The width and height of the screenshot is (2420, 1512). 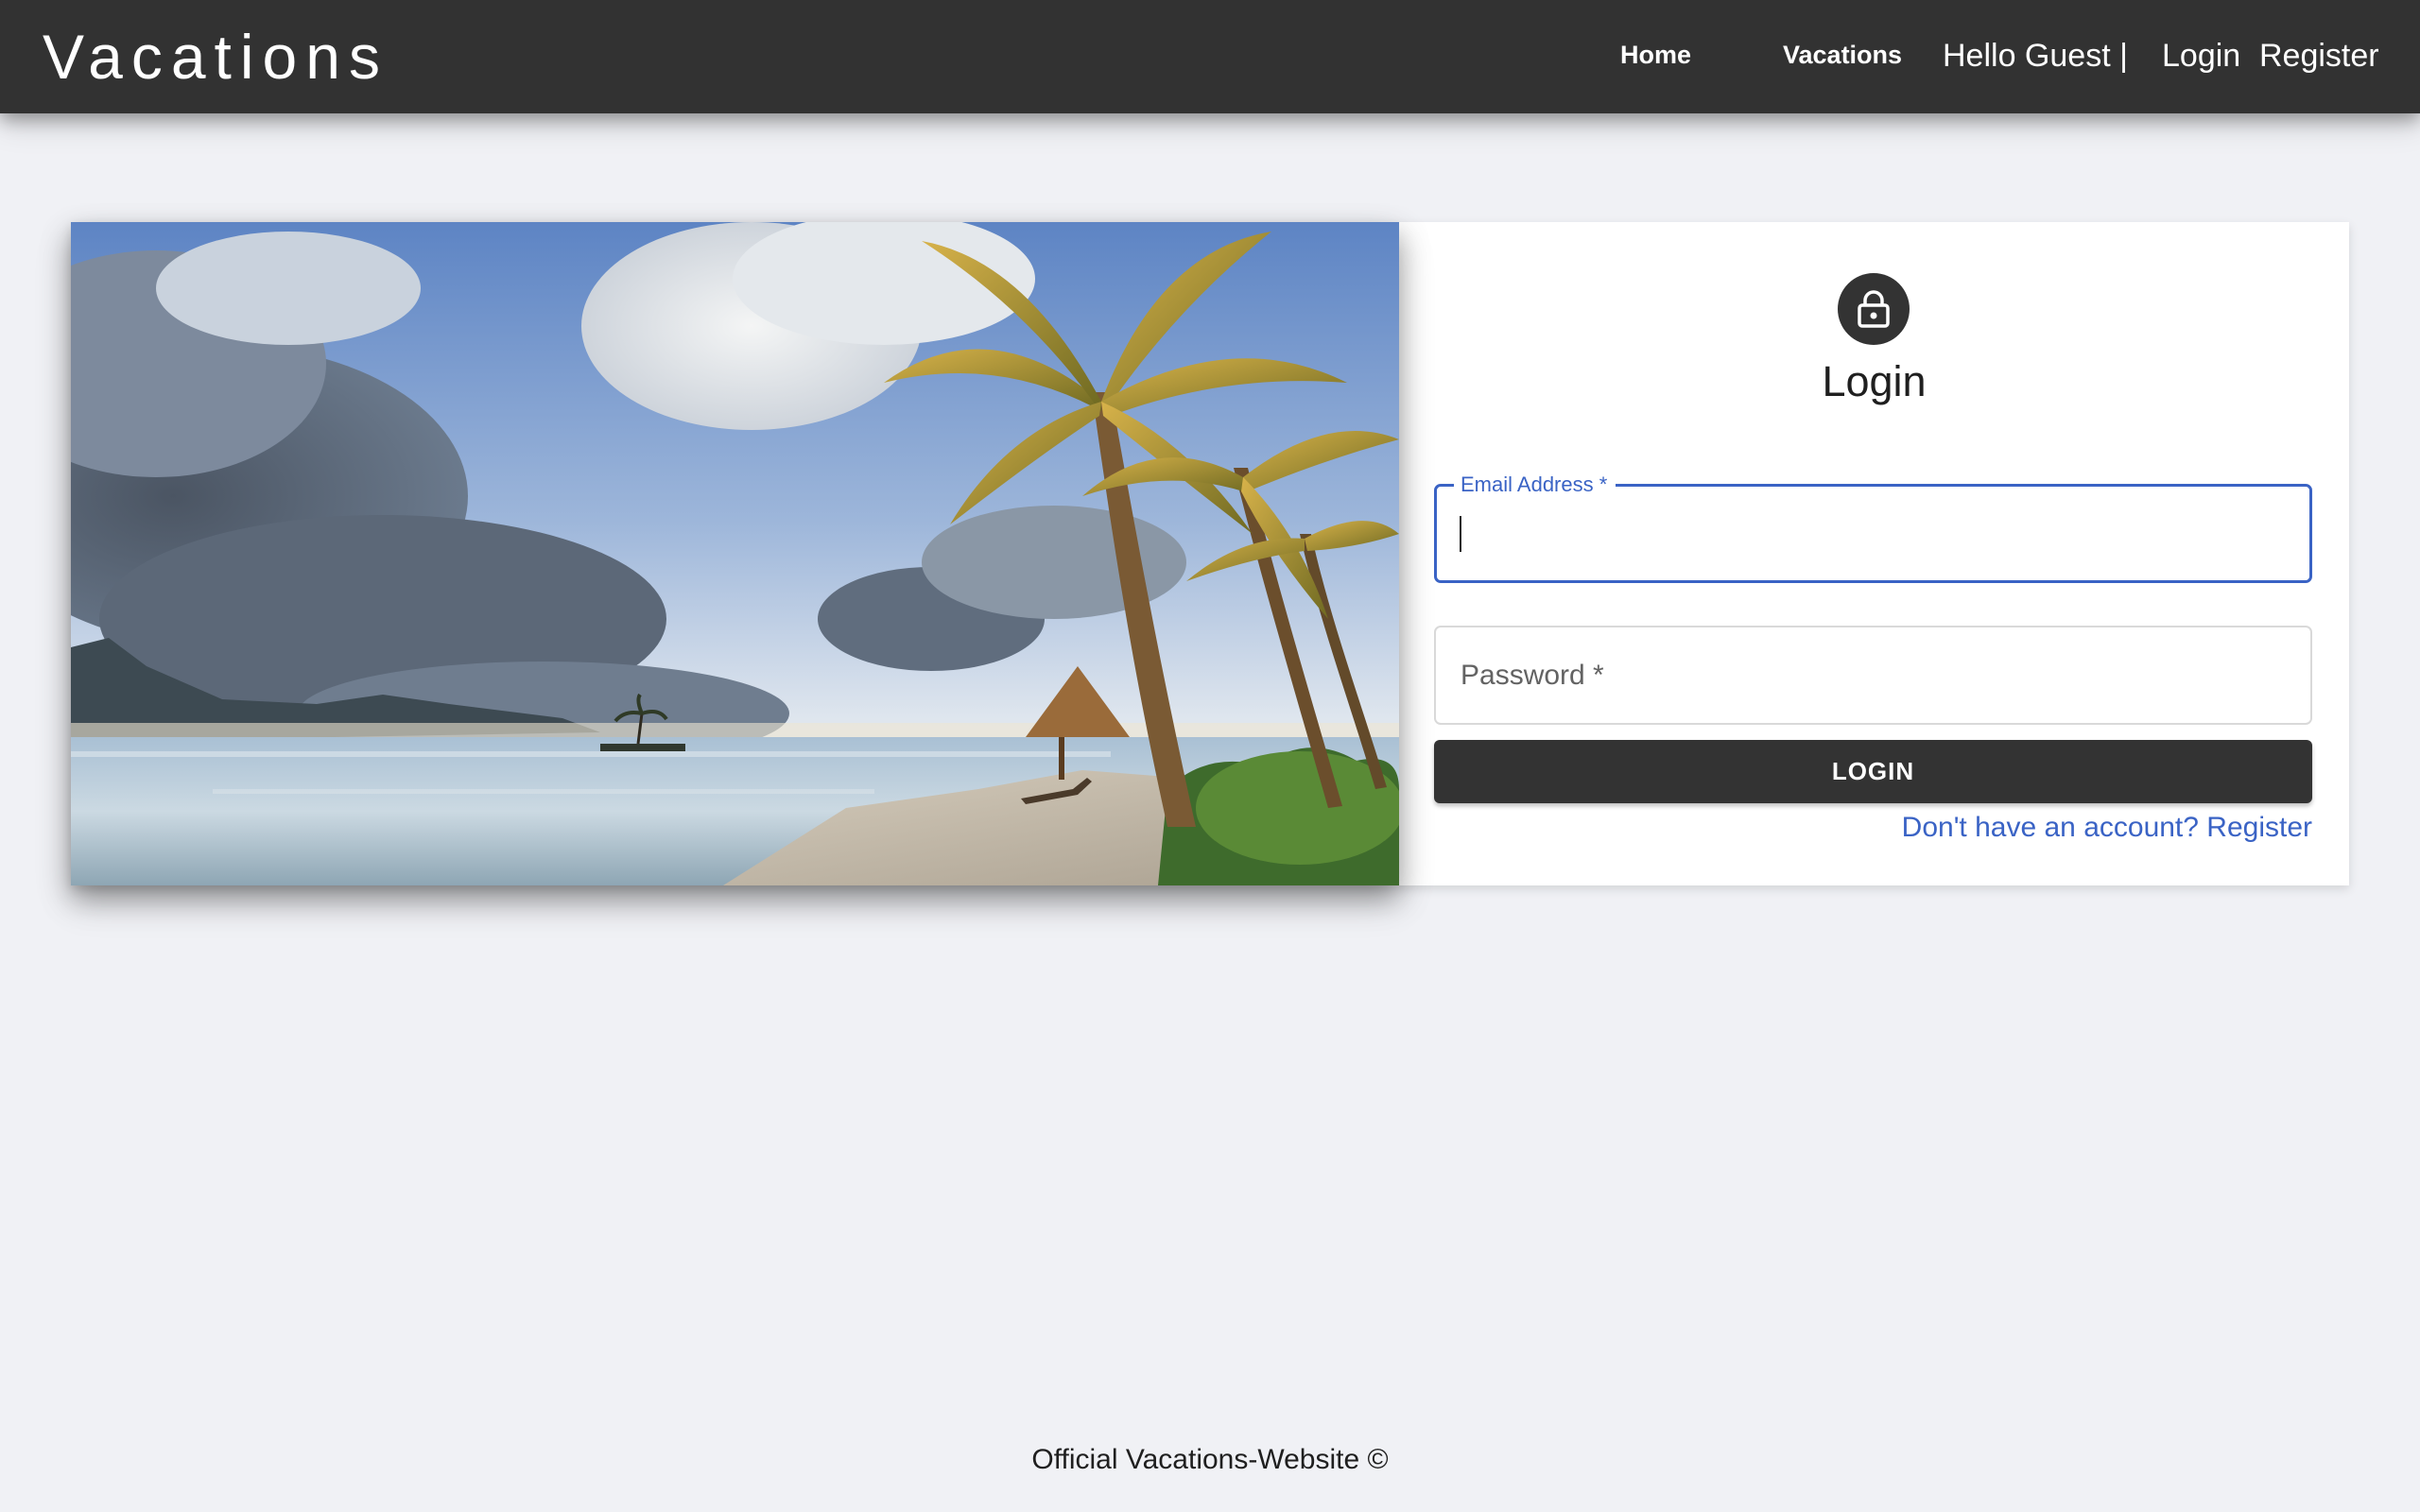 I want to click on password-field: Password *, so click(x=1873, y=675).